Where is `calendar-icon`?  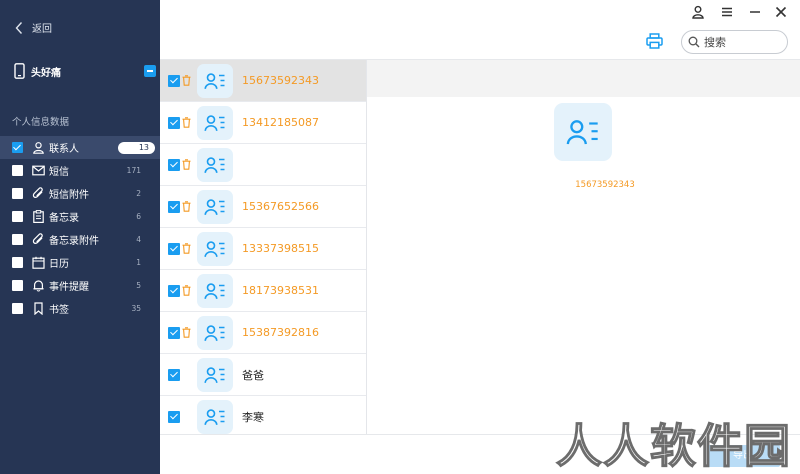 calendar-icon is located at coordinates (38, 262).